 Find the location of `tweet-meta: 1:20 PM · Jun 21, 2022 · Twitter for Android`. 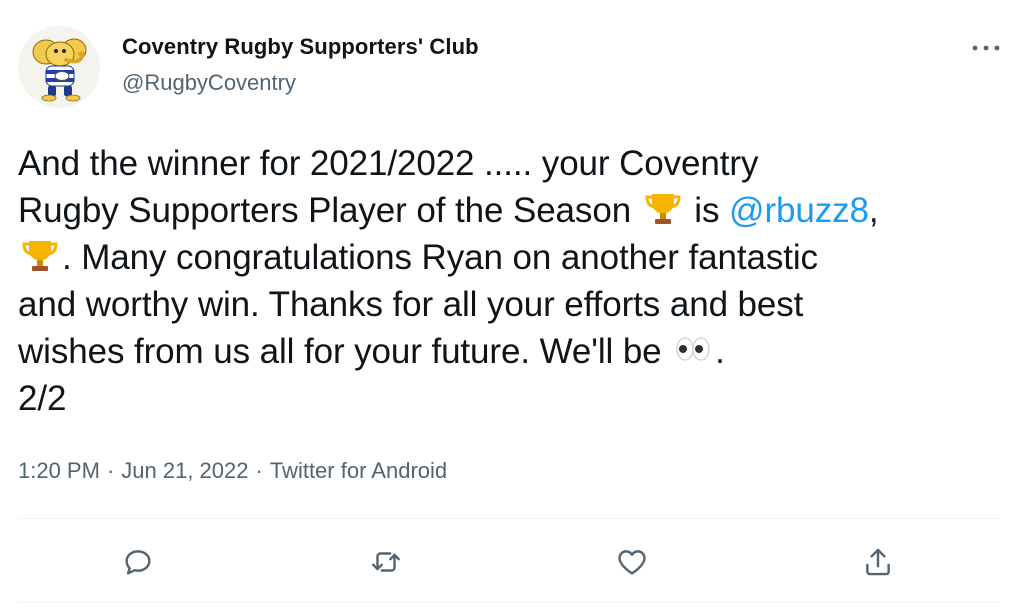

tweet-meta: 1:20 PM · Jun 21, 2022 · Twitter for Android is located at coordinates (232, 471).